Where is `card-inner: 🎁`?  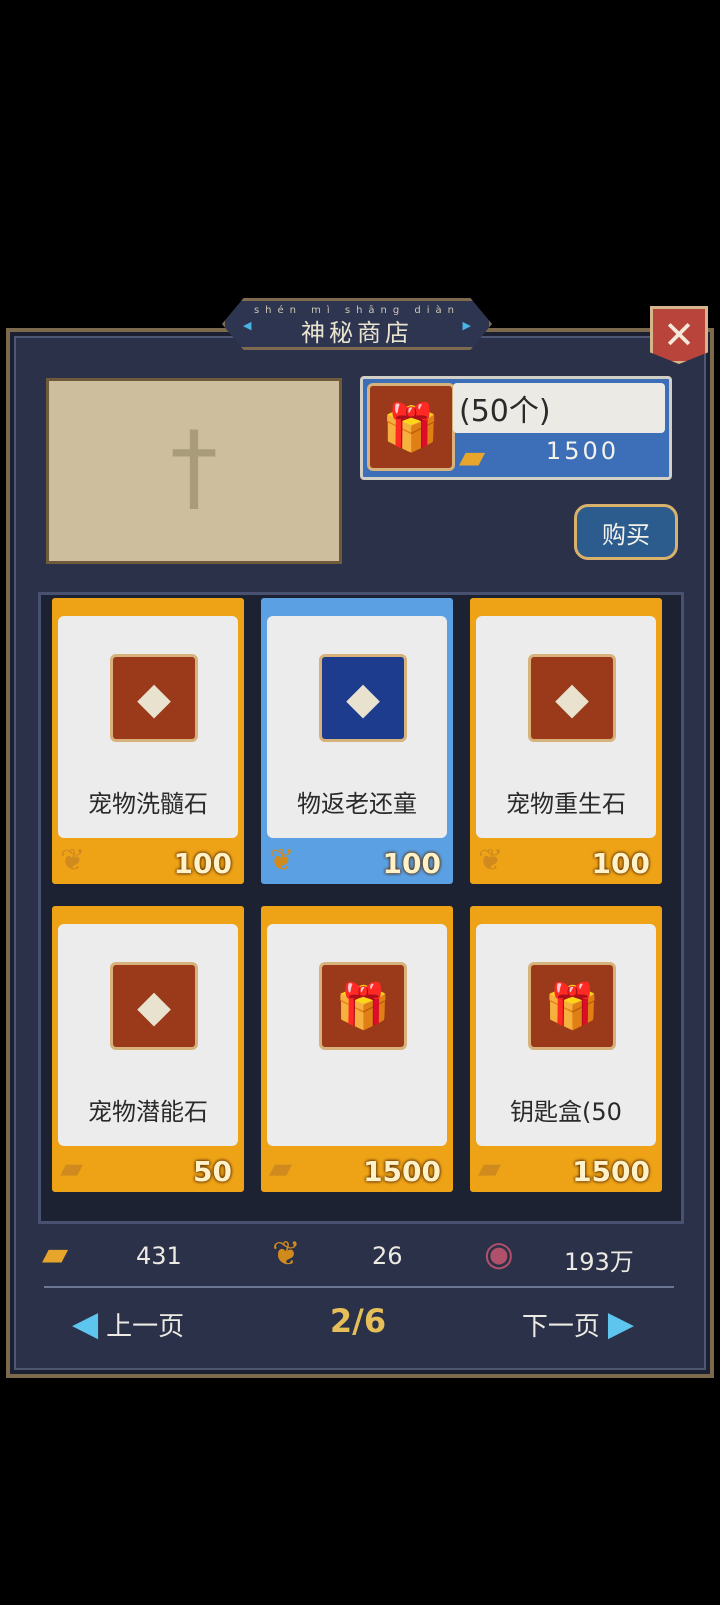
card-inner: 🎁 is located at coordinates (357, 1035).